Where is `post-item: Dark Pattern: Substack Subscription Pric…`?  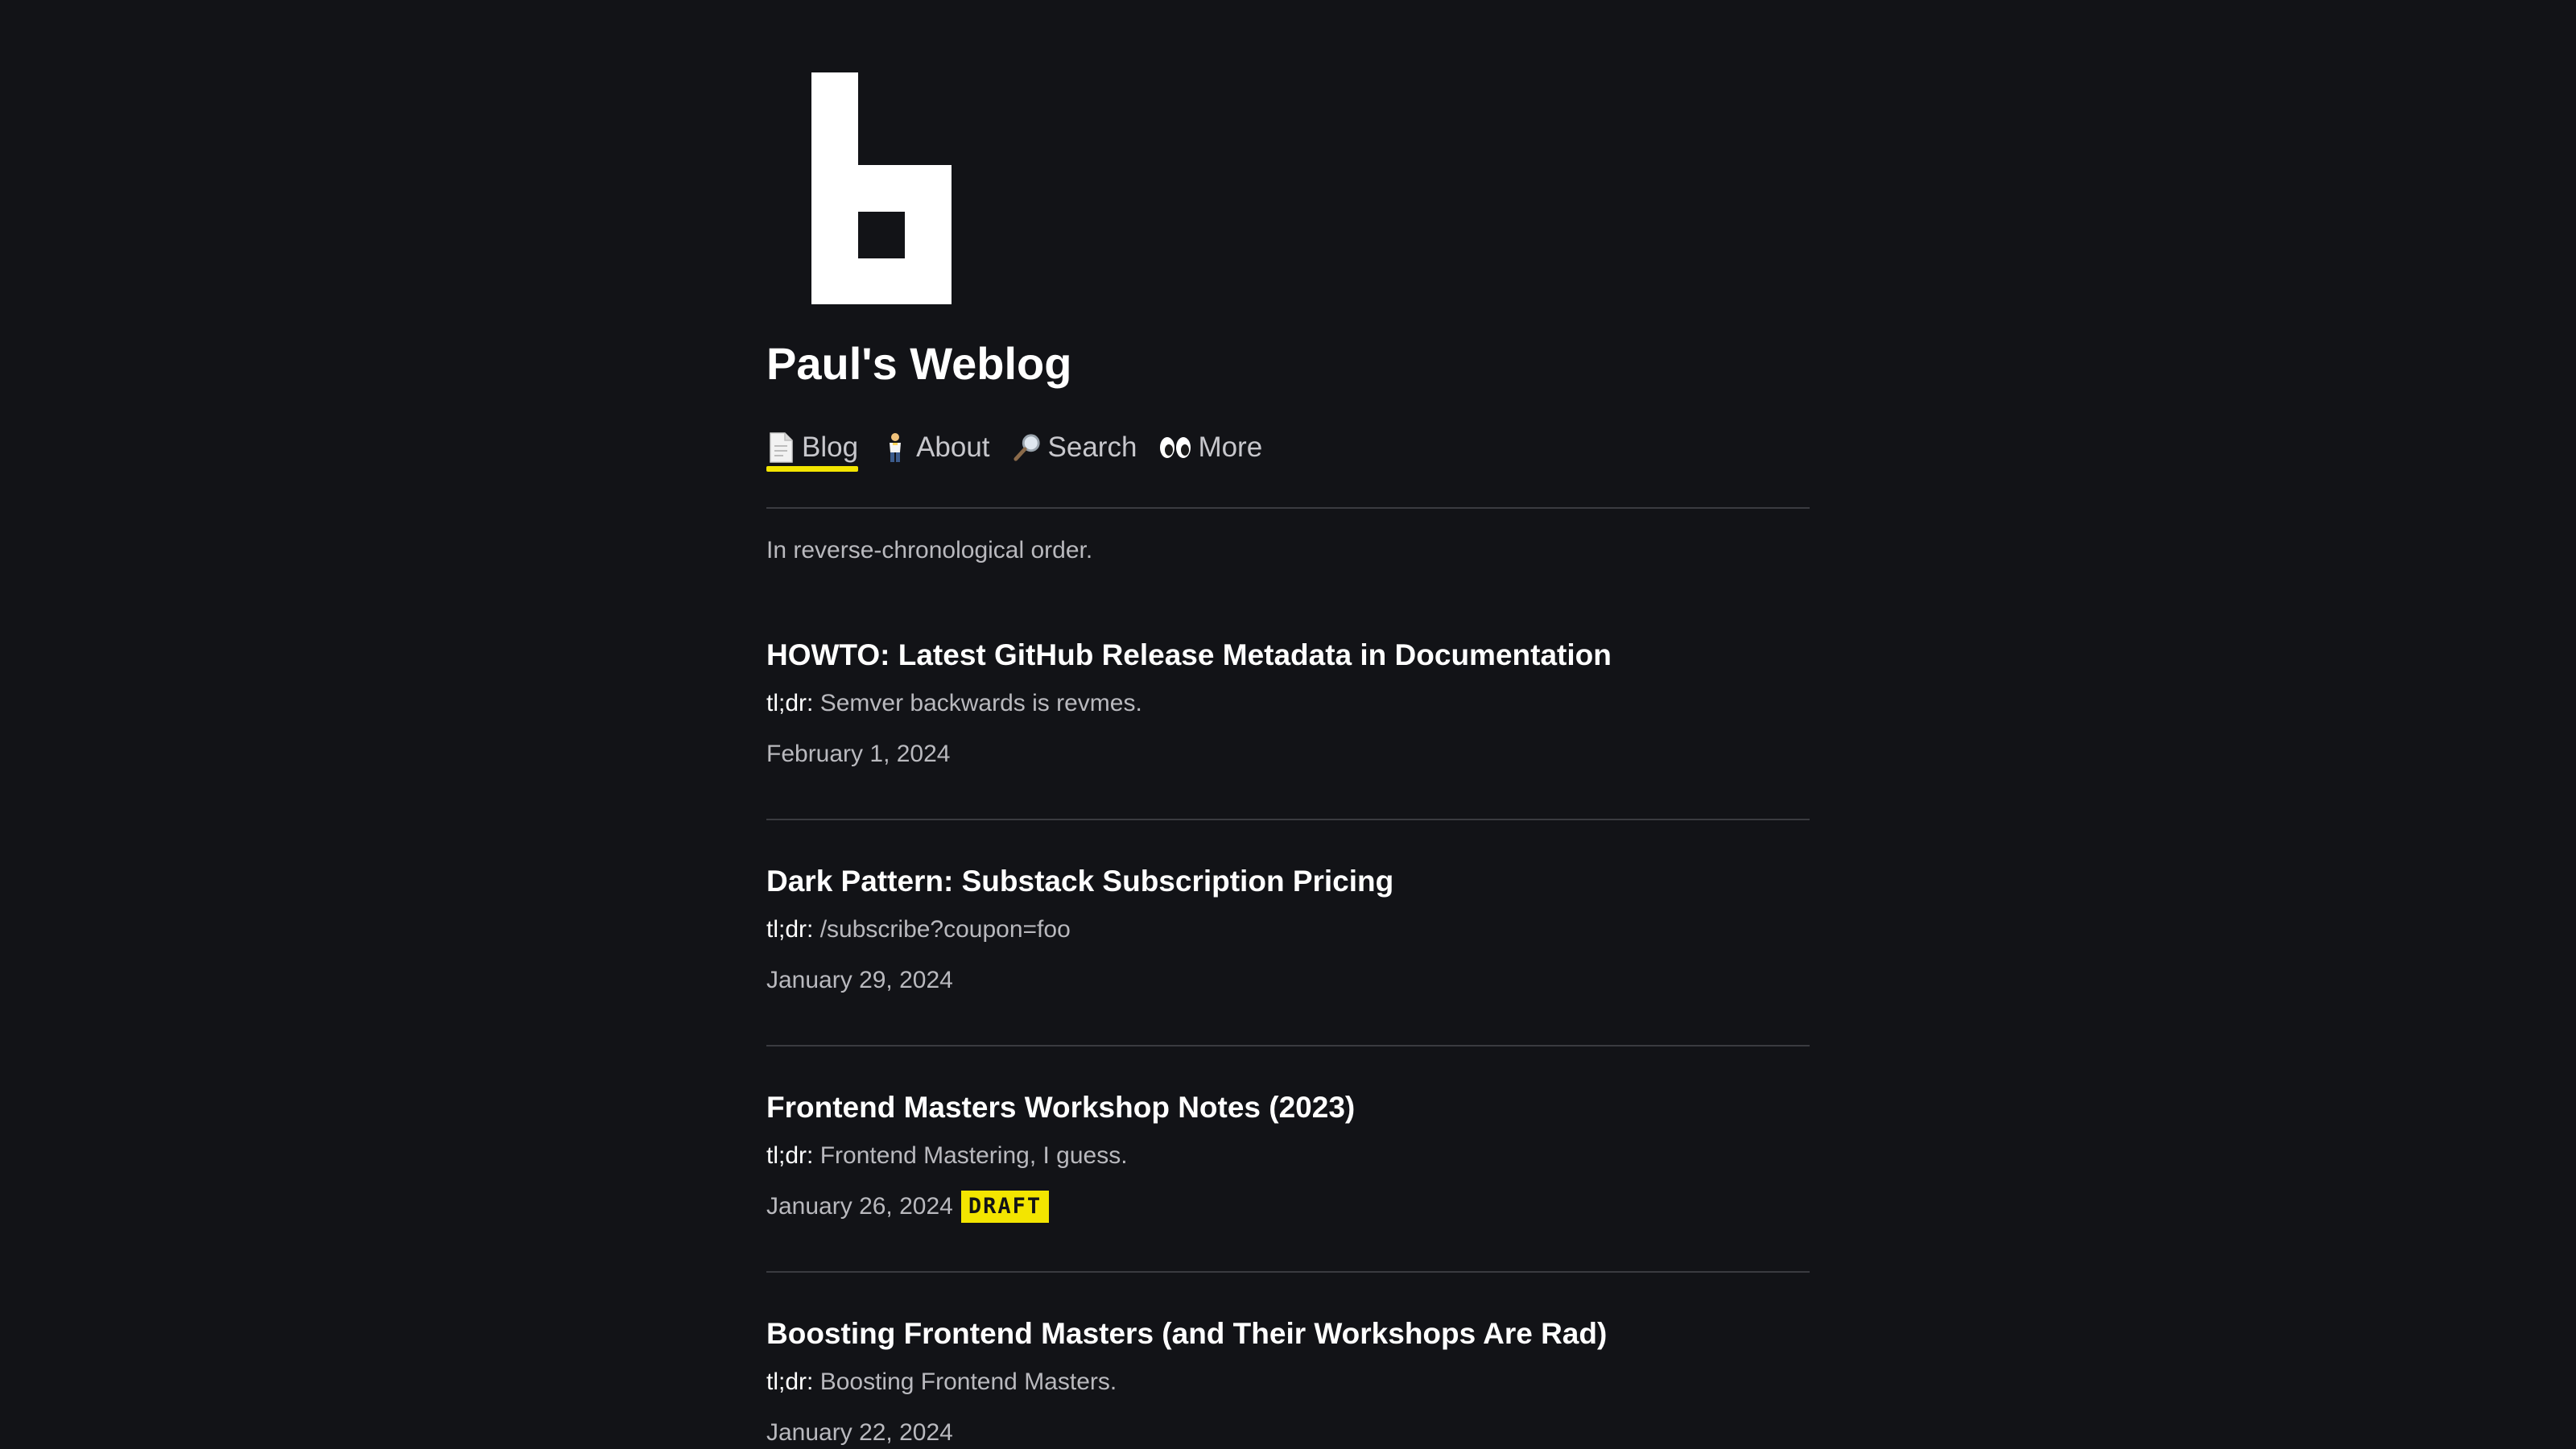
post-item: Dark Pattern: Substack Subscription Pric… is located at coordinates (1288, 927).